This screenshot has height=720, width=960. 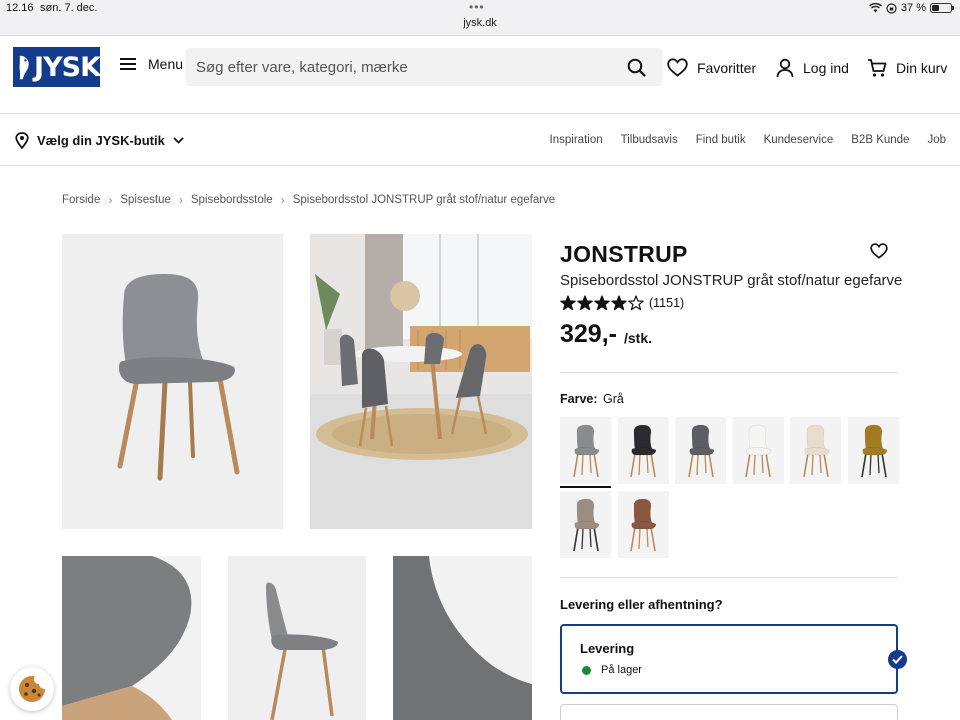 I want to click on color-swatch-brun, so click(x=643, y=524).